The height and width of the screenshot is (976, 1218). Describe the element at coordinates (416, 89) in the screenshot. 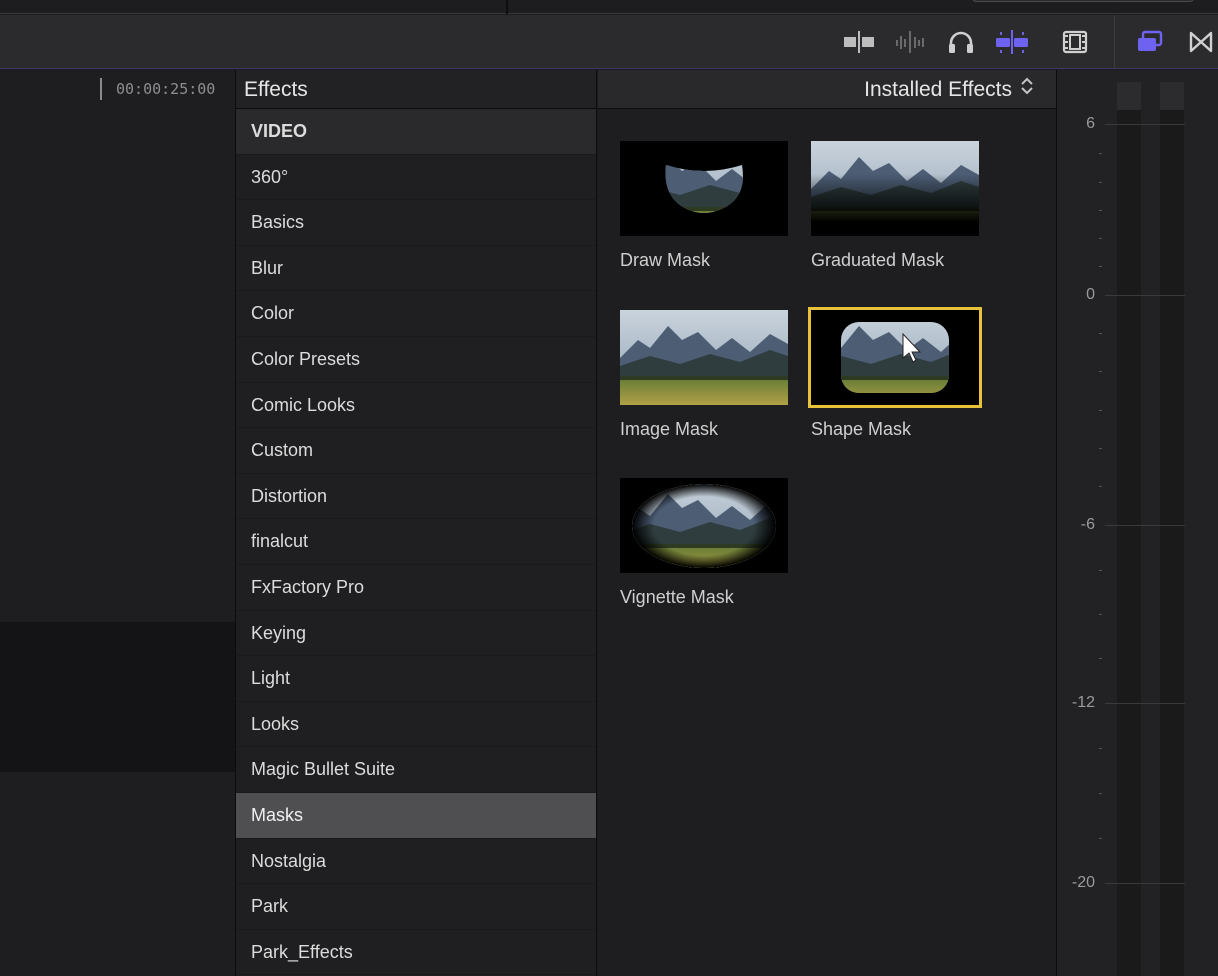

I see `effects-title: Effects` at that location.